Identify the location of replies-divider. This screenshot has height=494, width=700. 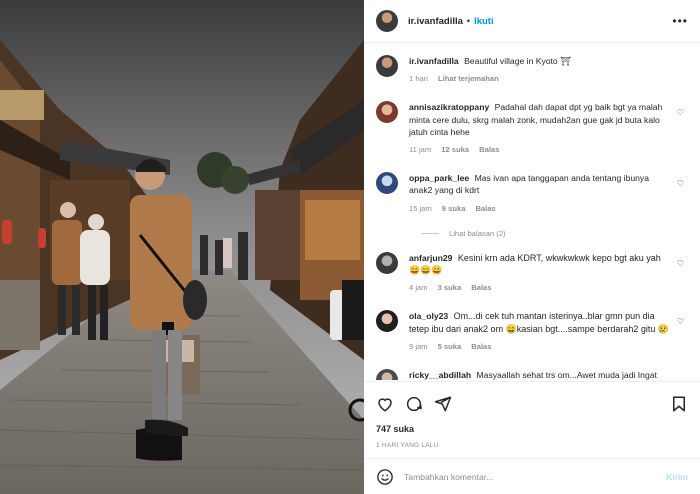
(430, 233).